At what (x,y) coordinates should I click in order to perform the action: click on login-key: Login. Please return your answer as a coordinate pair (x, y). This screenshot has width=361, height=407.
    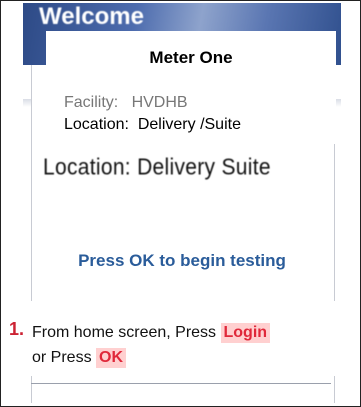
    Looking at the image, I should click on (245, 333).